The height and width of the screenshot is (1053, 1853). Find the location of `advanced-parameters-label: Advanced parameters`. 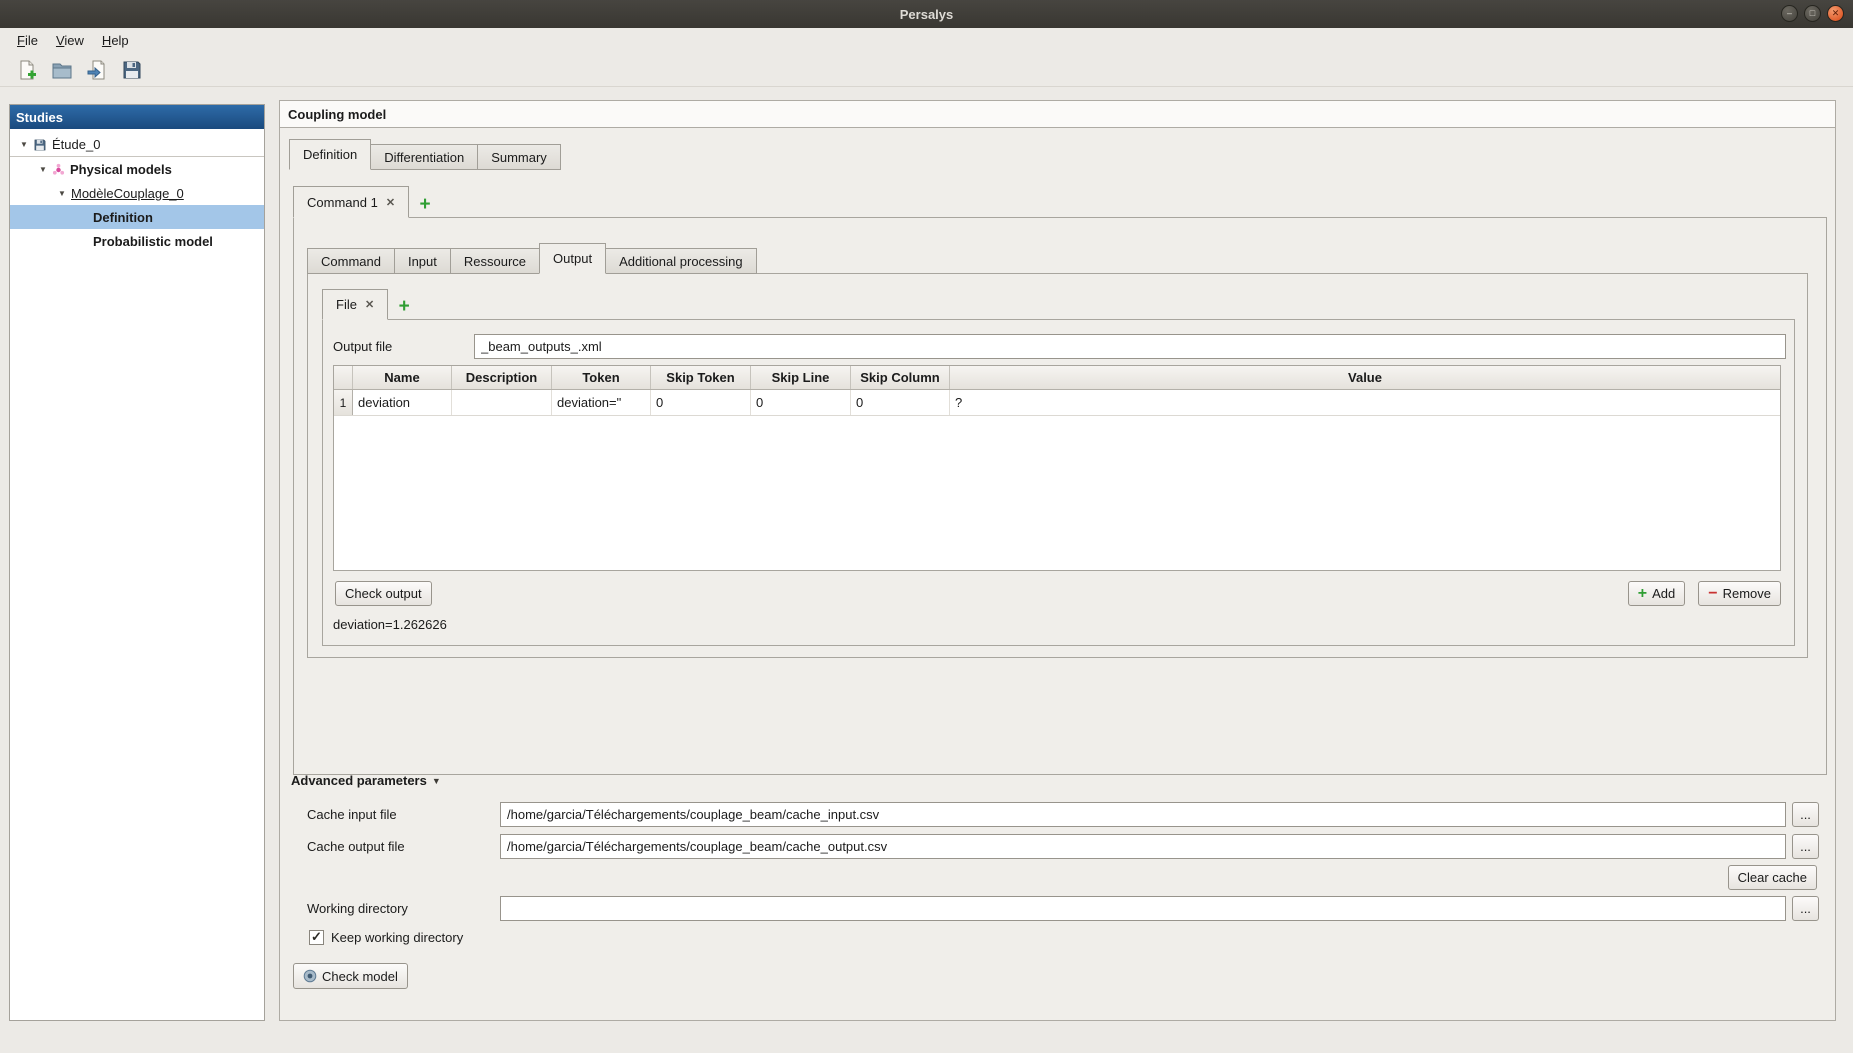

advanced-parameters-label: Advanced parameters is located at coordinates (359, 780).